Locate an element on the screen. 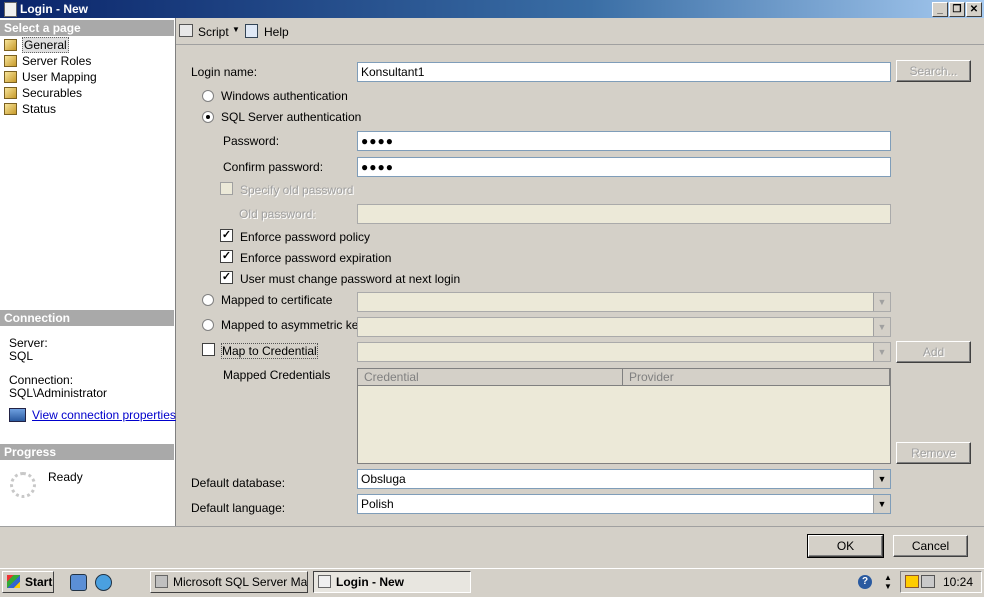 Image resolution: width=984 pixels, height=597 pixels. help-icon is located at coordinates (251, 31).